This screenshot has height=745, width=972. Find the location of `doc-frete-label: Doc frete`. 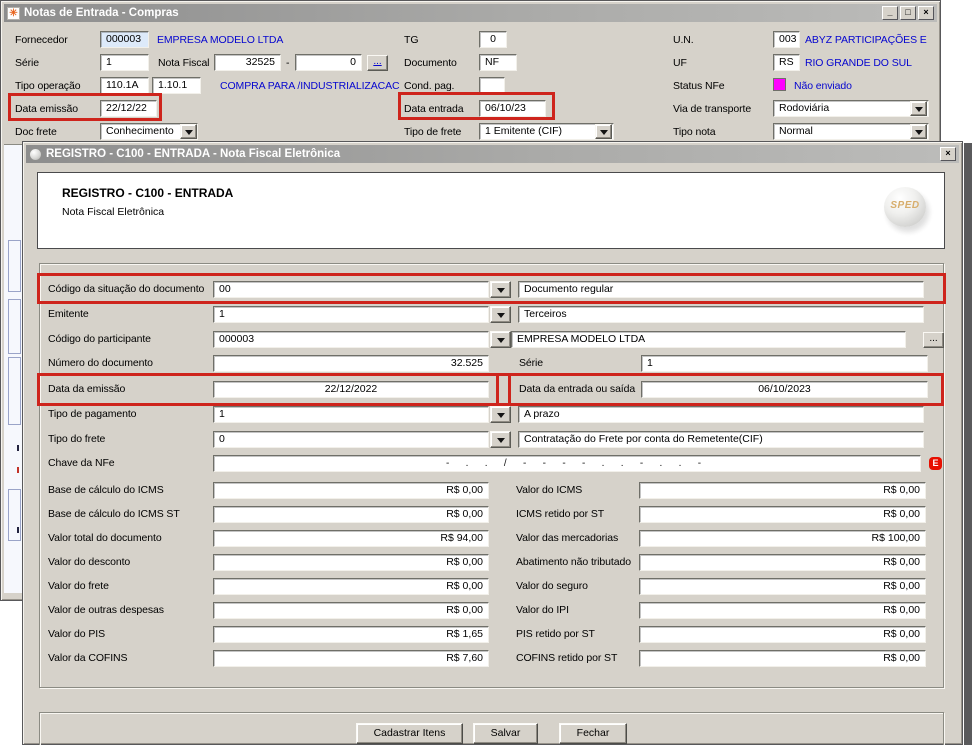

doc-frete-label: Doc frete is located at coordinates (36, 132).